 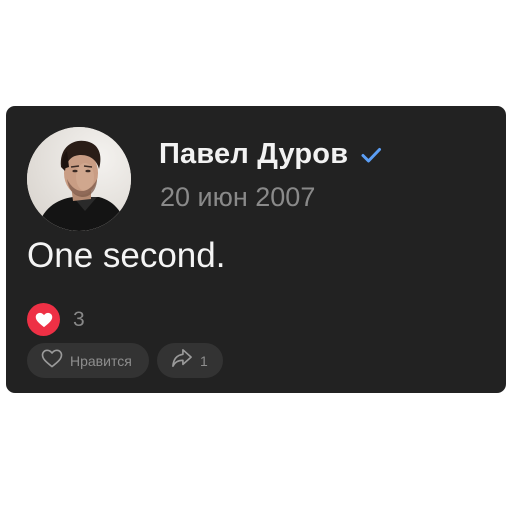 I want to click on post-text: One second., so click(x=126, y=255).